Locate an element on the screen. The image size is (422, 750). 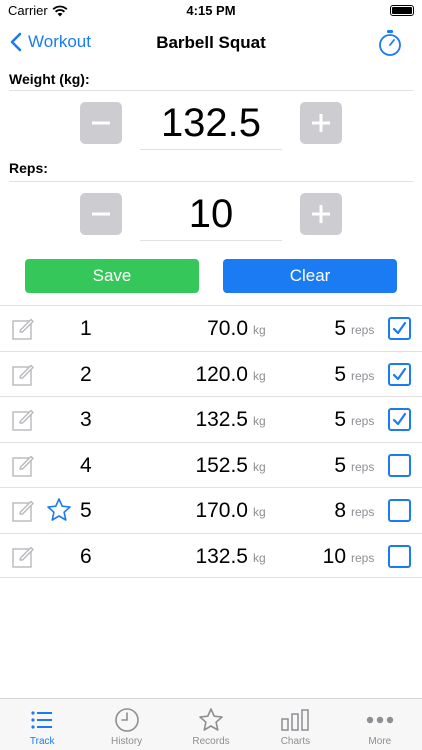
tab-label: More is located at coordinates (380, 741).